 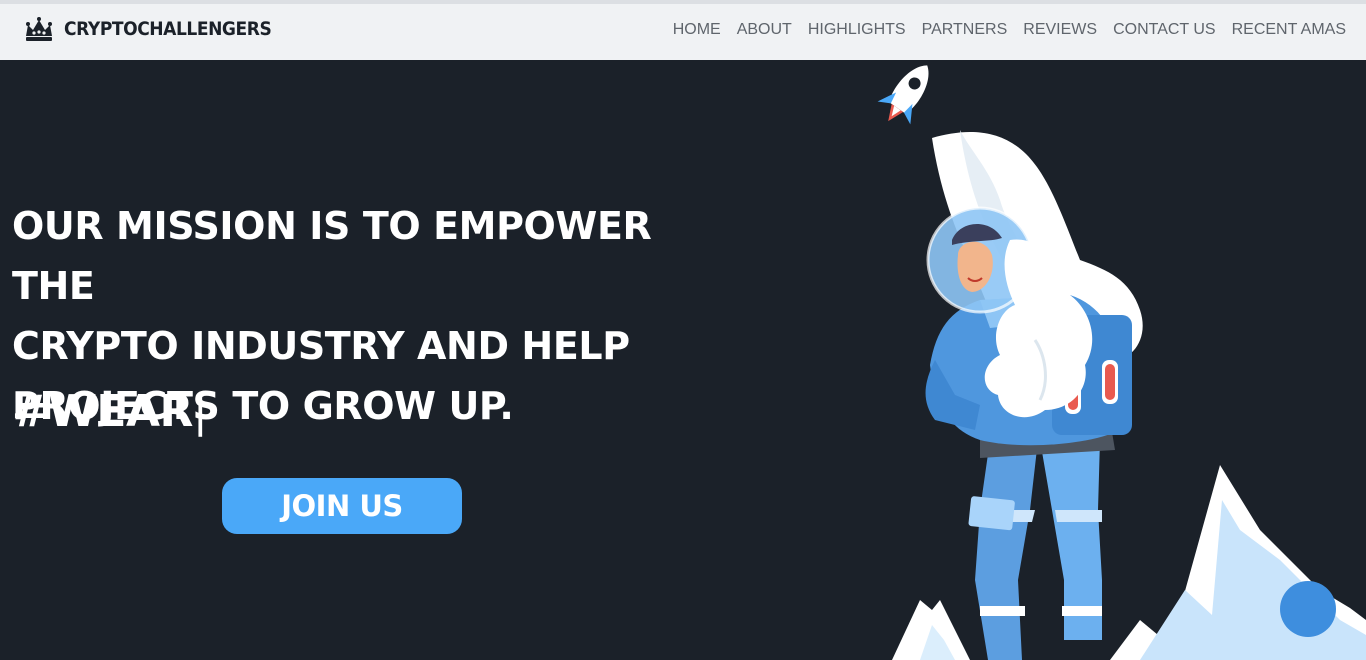 What do you see at coordinates (321, 346) in the screenshot?
I see `mission-line: CRYPTO INDUSTRY AND HELP` at bounding box center [321, 346].